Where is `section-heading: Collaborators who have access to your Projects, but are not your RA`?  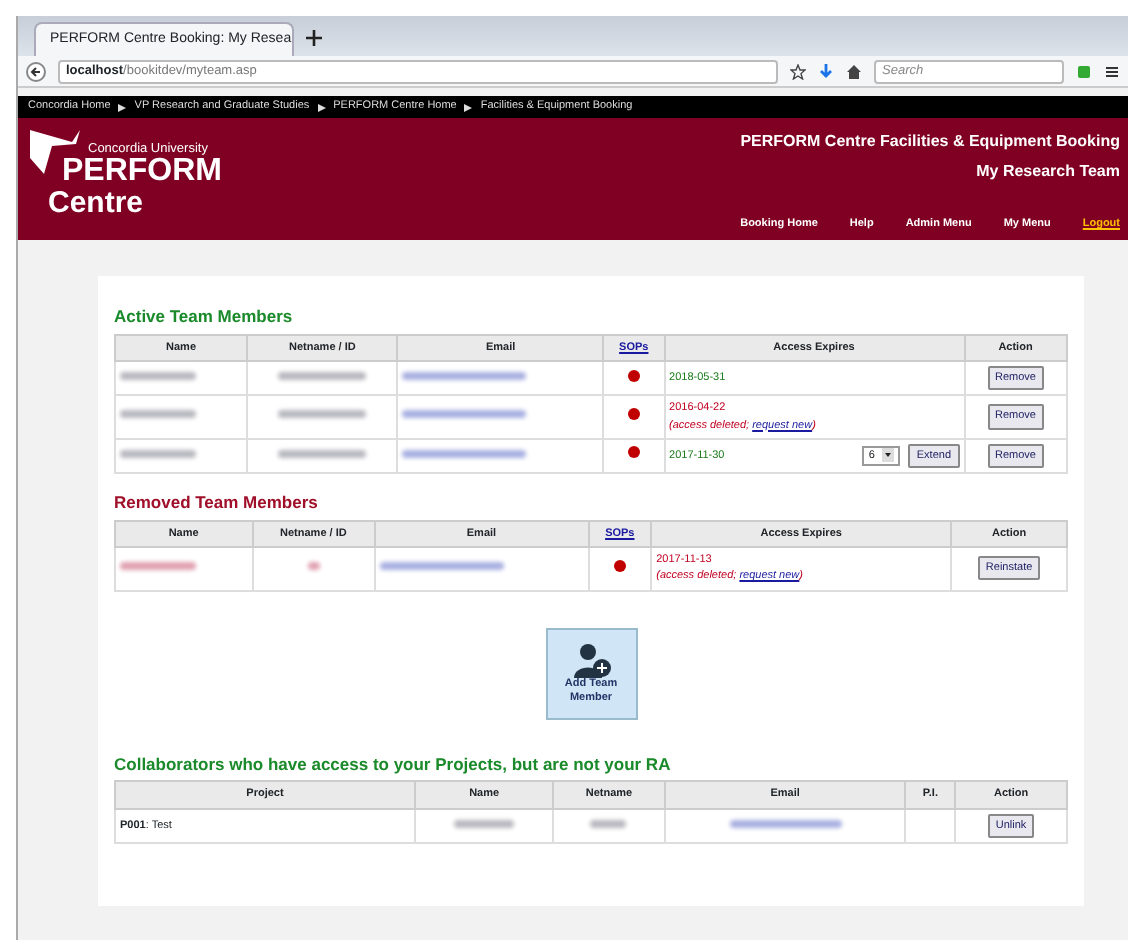 section-heading: Collaborators who have access to your Projects, but are not your RA is located at coordinates (393, 764).